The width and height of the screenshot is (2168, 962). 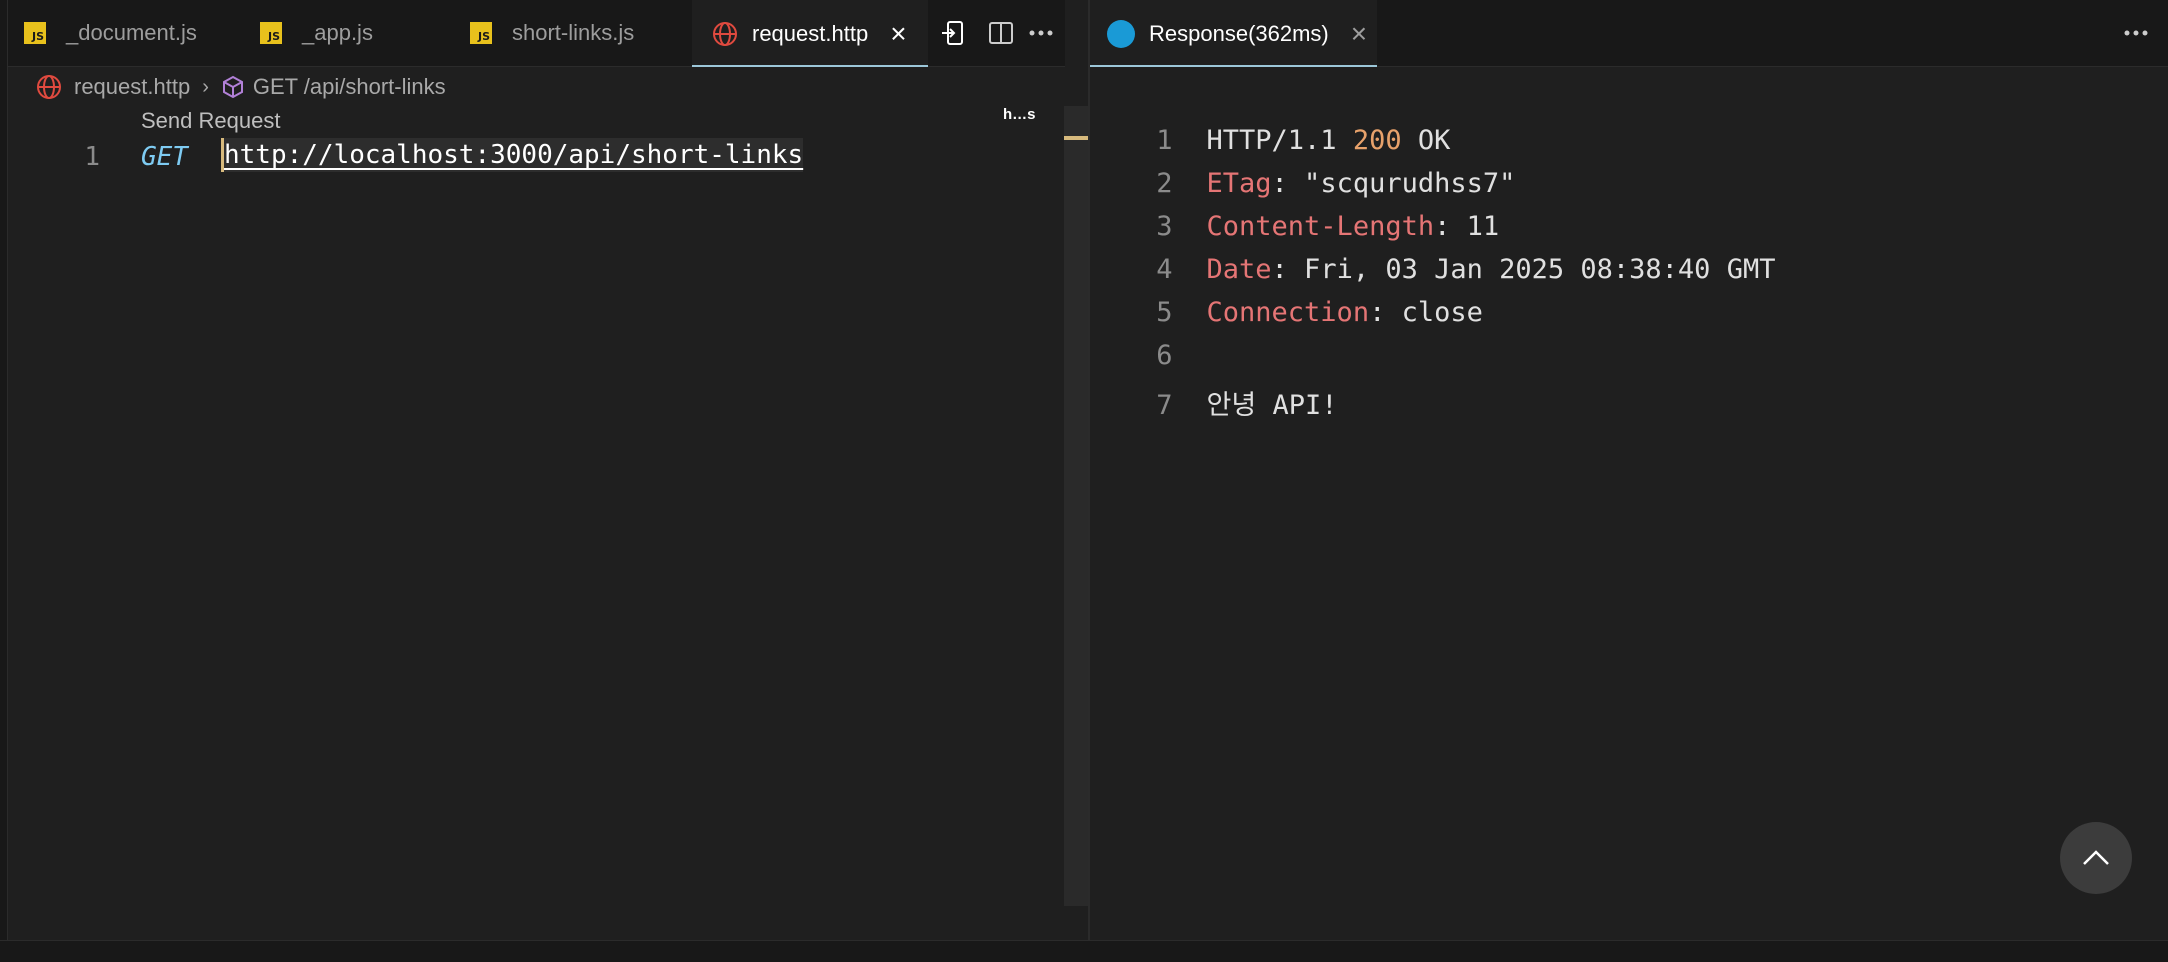 What do you see at coordinates (1001, 33) in the screenshot?
I see `split-editor-icon` at bounding box center [1001, 33].